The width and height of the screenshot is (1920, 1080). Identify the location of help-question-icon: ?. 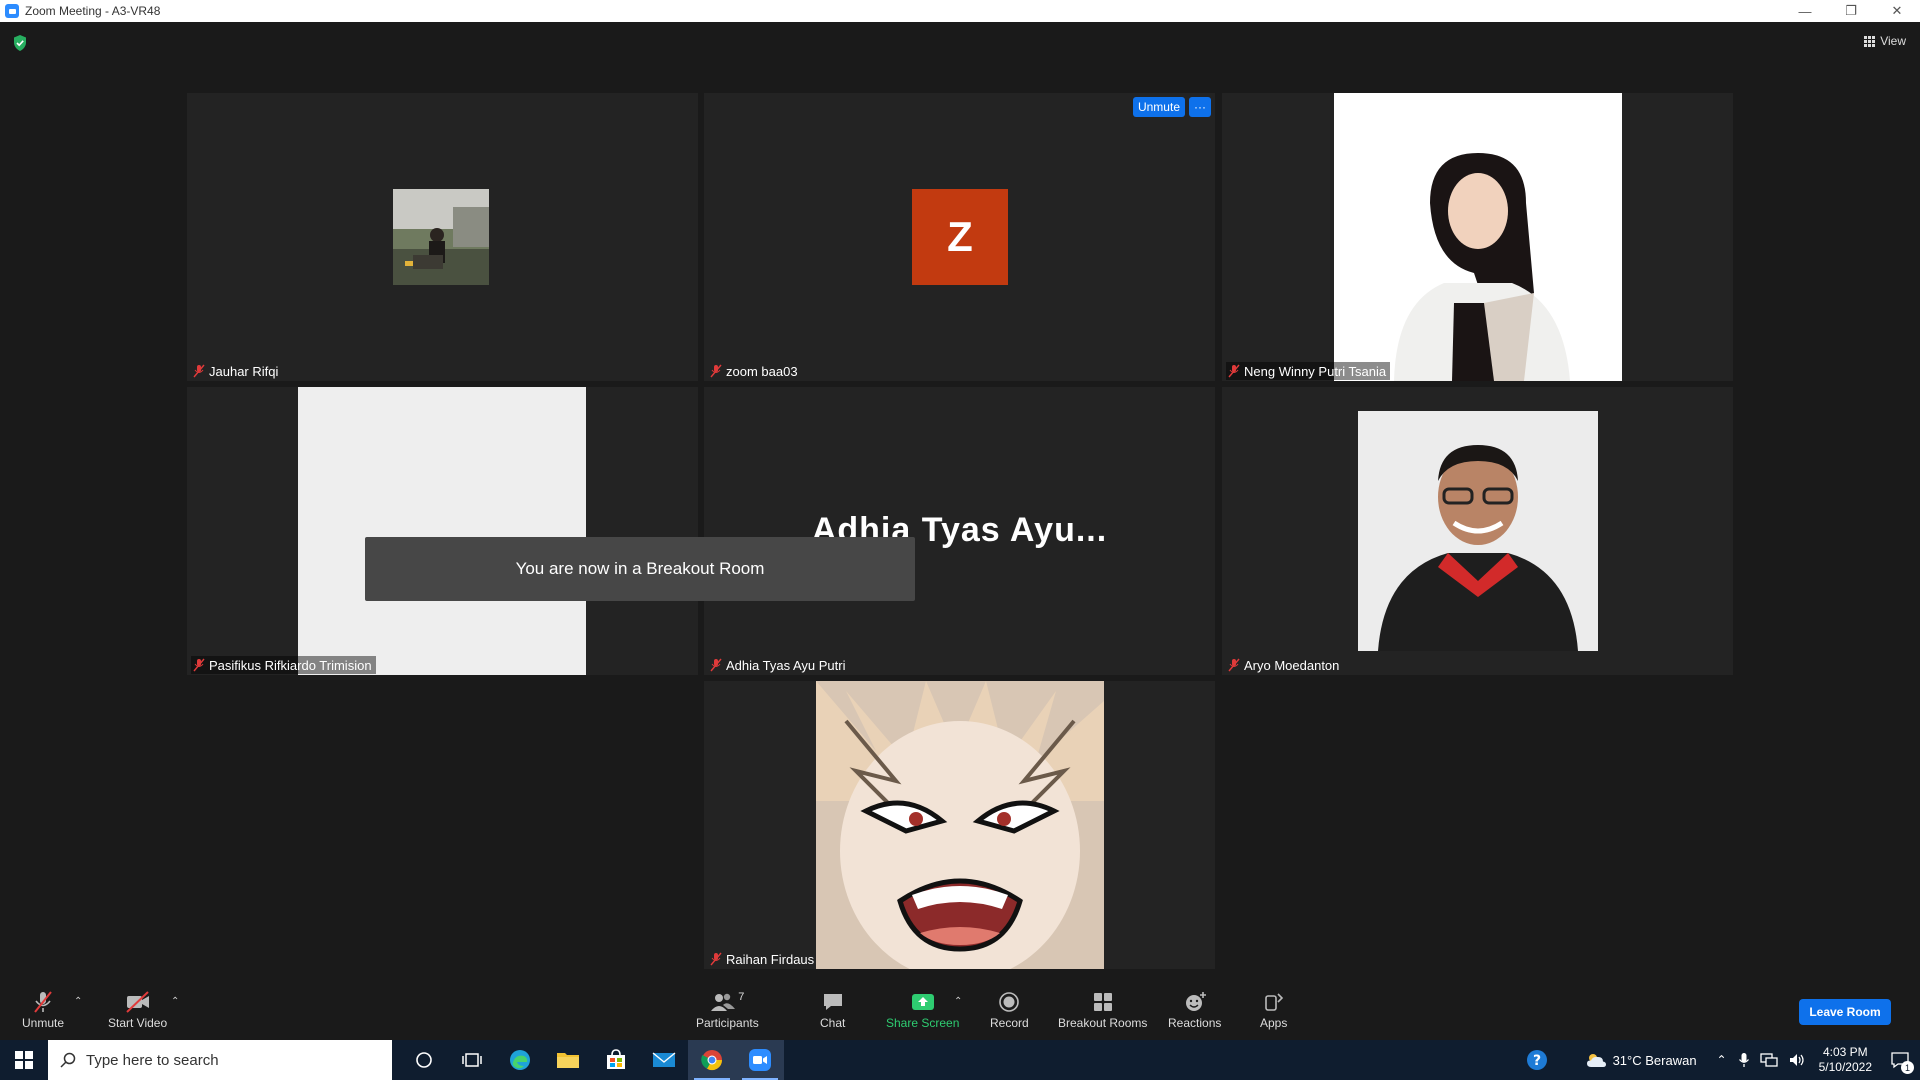
(1536, 1060).